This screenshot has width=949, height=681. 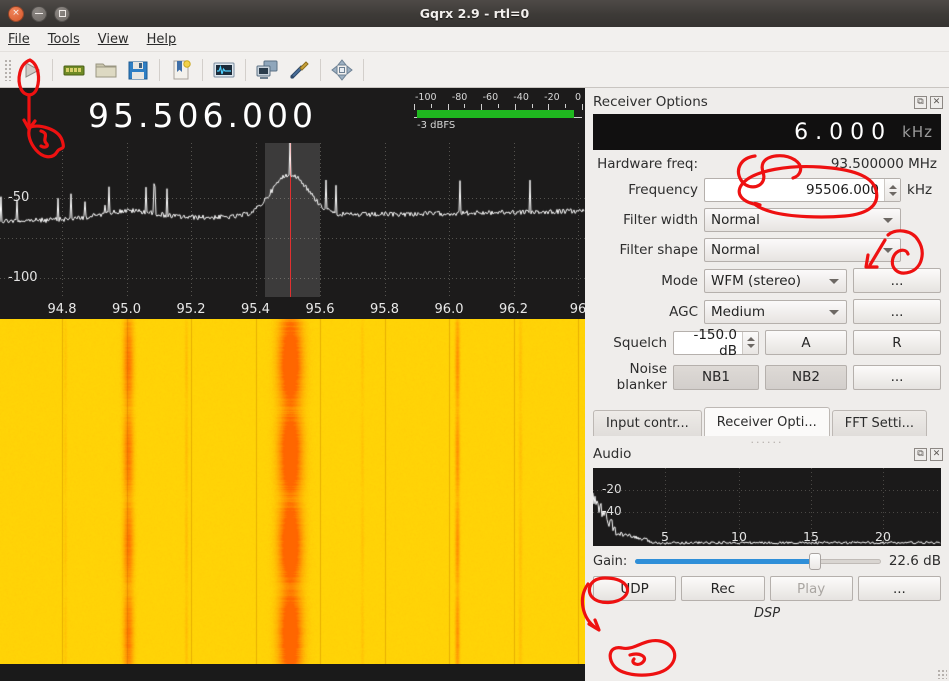 What do you see at coordinates (735, 220) in the screenshot?
I see `filter-width-value: Normal` at bounding box center [735, 220].